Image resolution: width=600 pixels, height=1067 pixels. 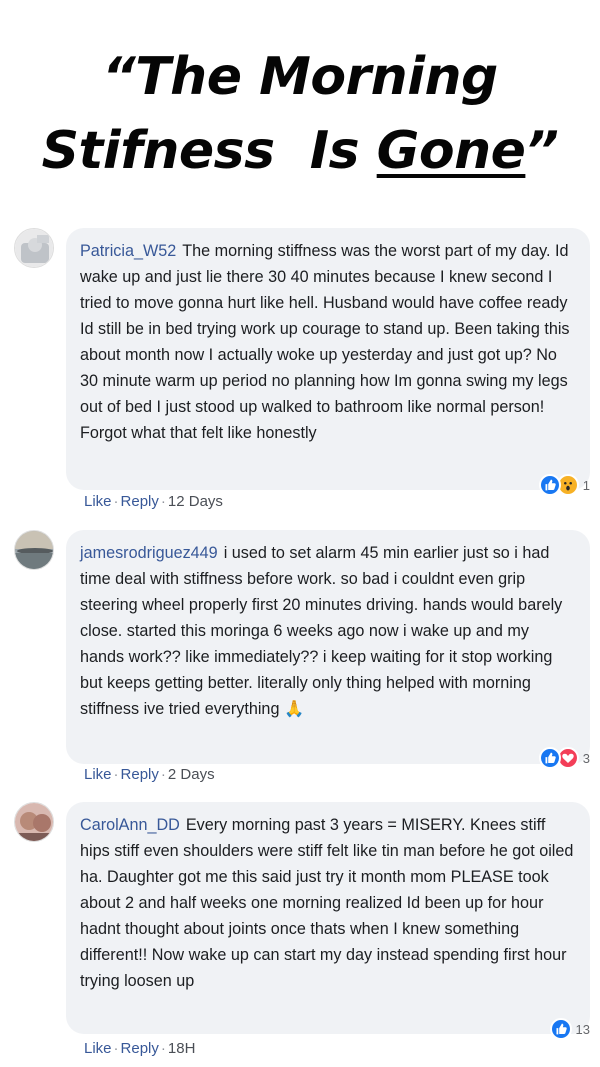 I want to click on headline: “The Morning Stifness Is Gone”, so click(x=300, y=114).